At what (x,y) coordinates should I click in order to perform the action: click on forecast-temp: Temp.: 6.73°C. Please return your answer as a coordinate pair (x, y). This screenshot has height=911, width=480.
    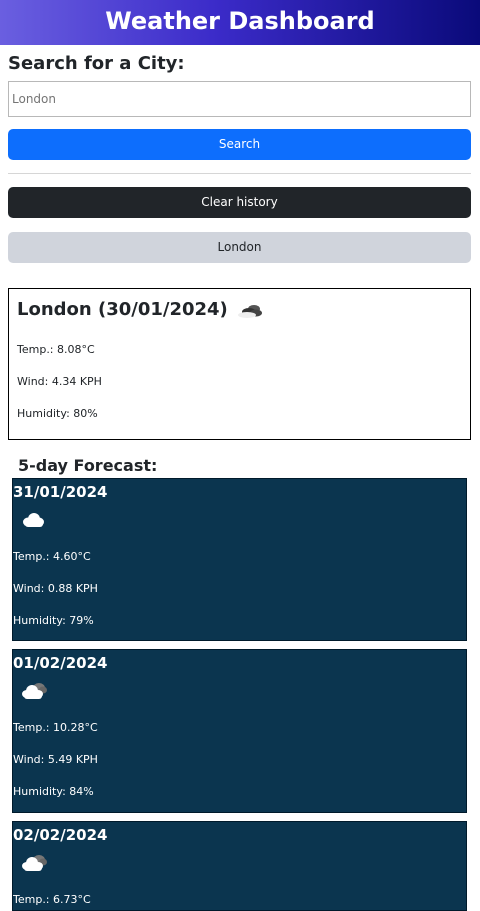
    Looking at the image, I should click on (52, 899).